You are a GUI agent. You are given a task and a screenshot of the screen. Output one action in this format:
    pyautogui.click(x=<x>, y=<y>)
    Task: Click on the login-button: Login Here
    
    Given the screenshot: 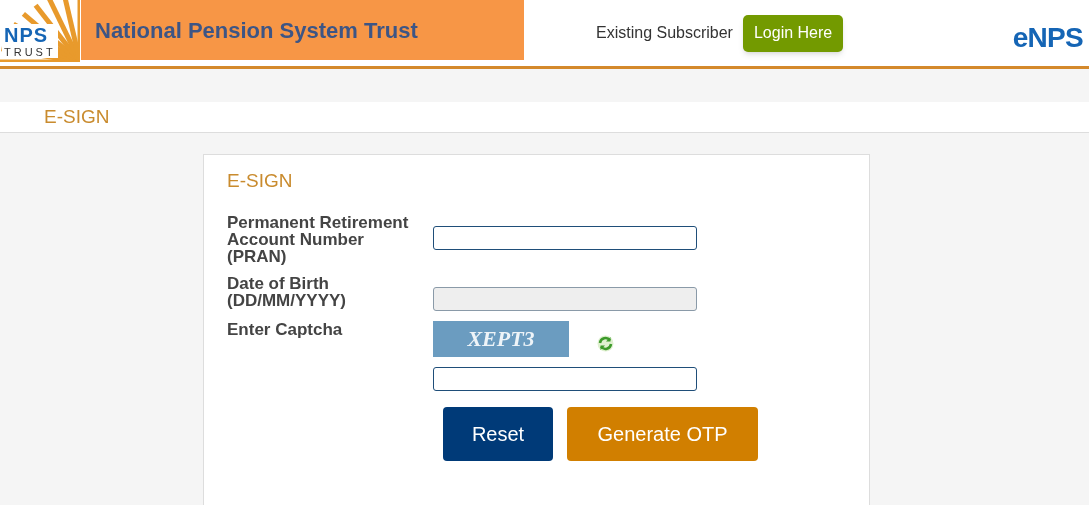 What is the action you would take?
    pyautogui.click(x=793, y=33)
    